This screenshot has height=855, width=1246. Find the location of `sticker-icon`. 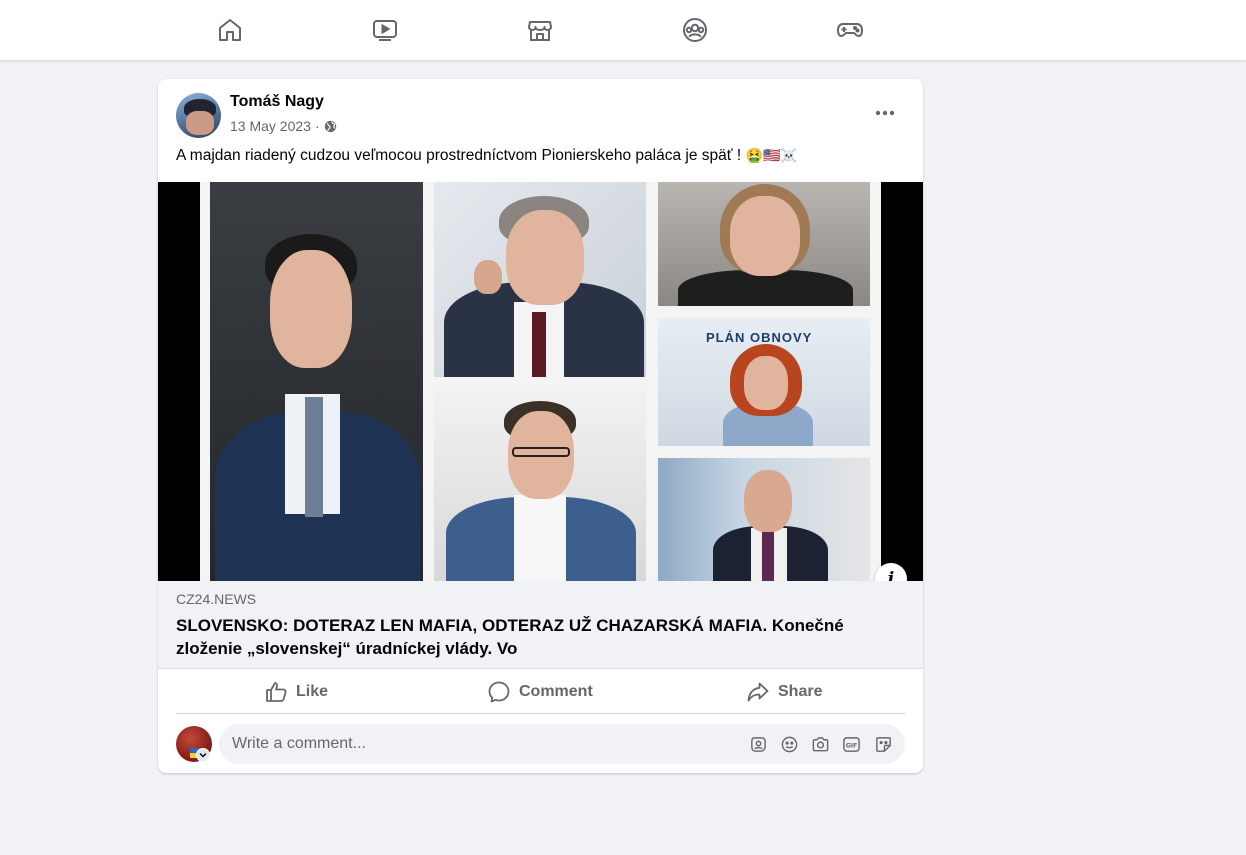

sticker-icon is located at coordinates (883, 744).